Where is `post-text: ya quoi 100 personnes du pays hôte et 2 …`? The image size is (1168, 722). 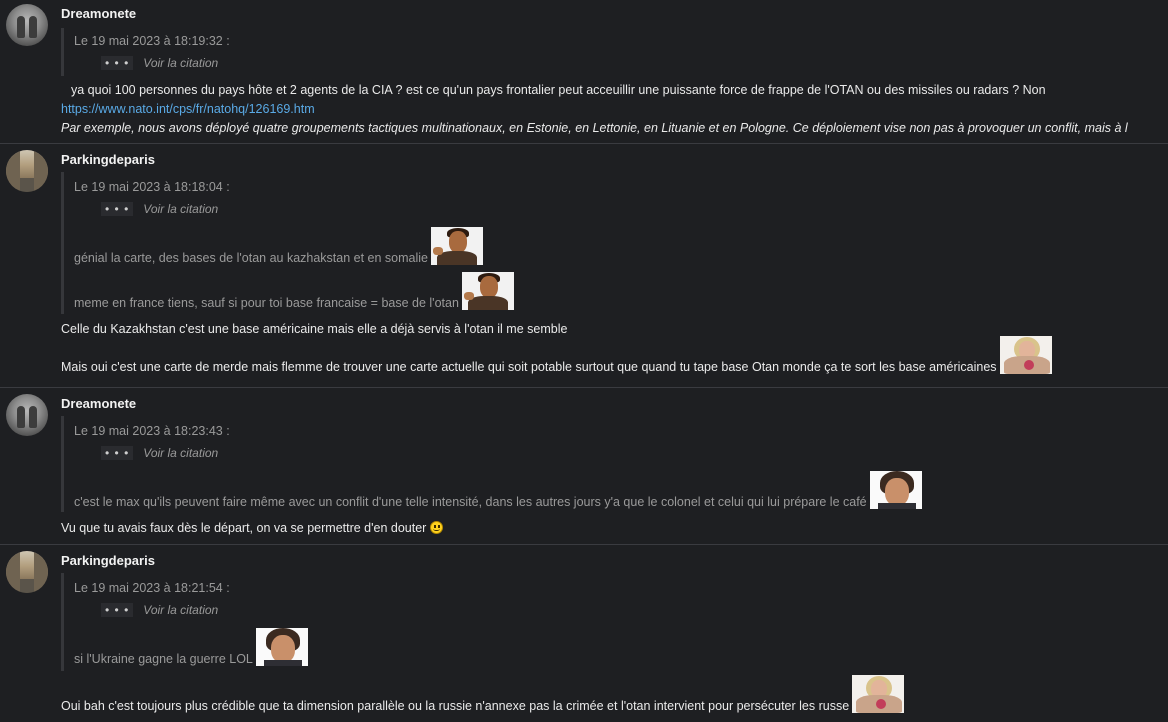
post-text: ya quoi 100 personnes du pays hôte et 2 … is located at coordinates (558, 90).